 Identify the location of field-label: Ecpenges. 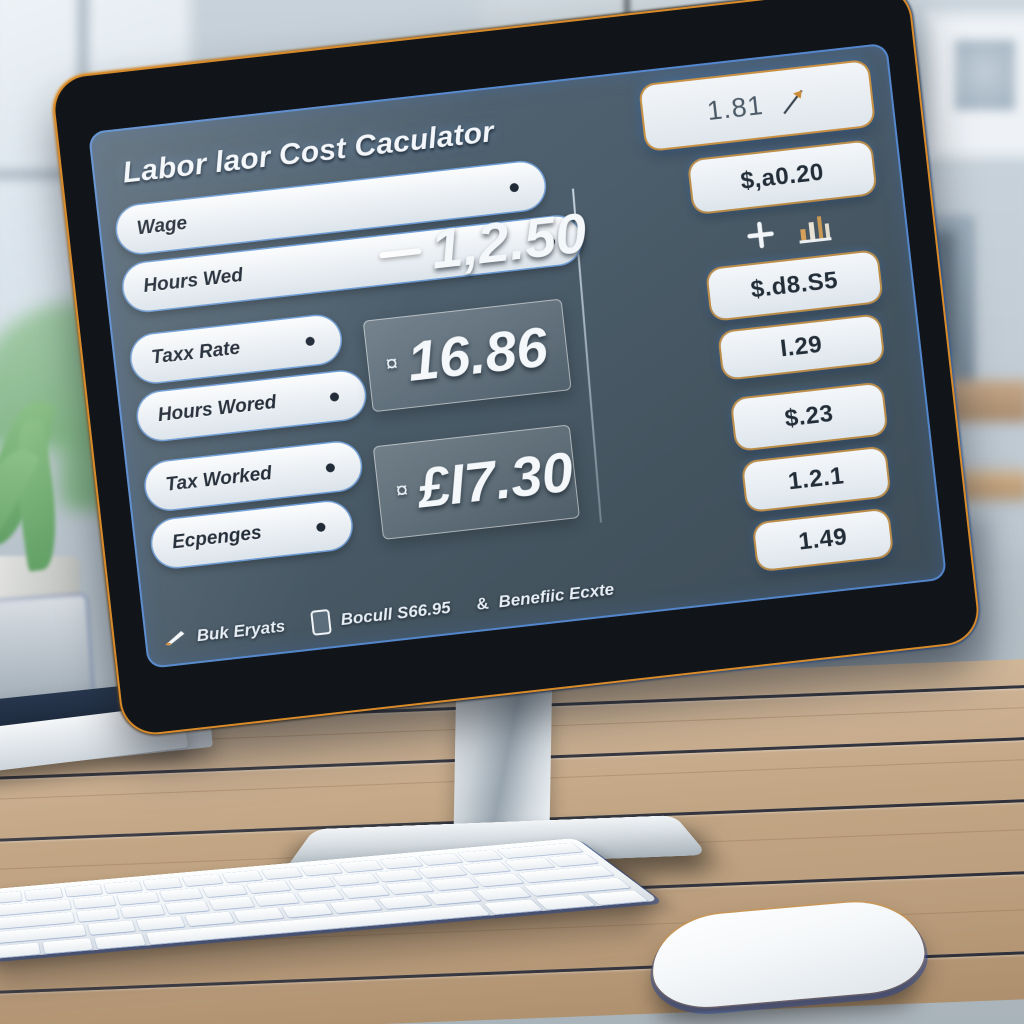
(217, 538).